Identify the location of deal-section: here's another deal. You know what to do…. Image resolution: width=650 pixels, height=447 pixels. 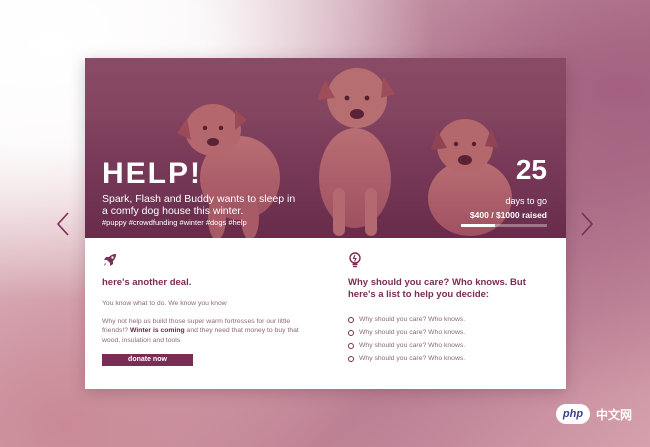
(204, 309).